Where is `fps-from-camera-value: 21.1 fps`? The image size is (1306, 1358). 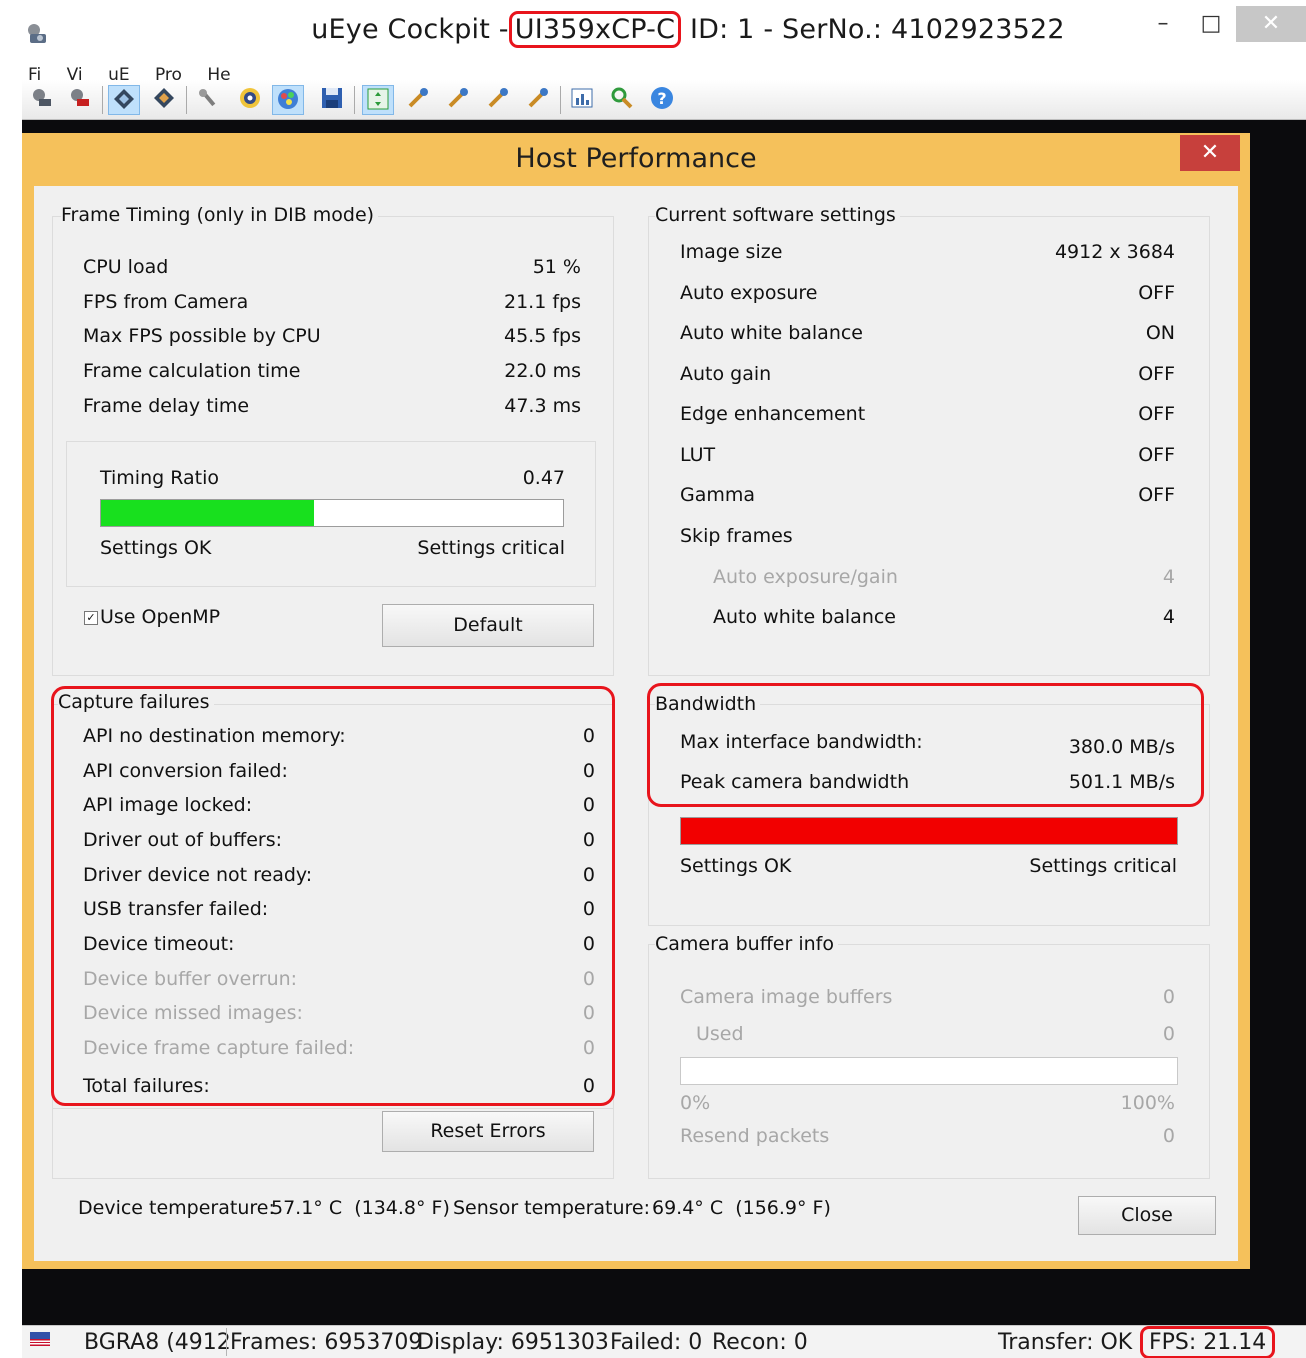 fps-from-camera-value: 21.1 fps is located at coordinates (542, 302).